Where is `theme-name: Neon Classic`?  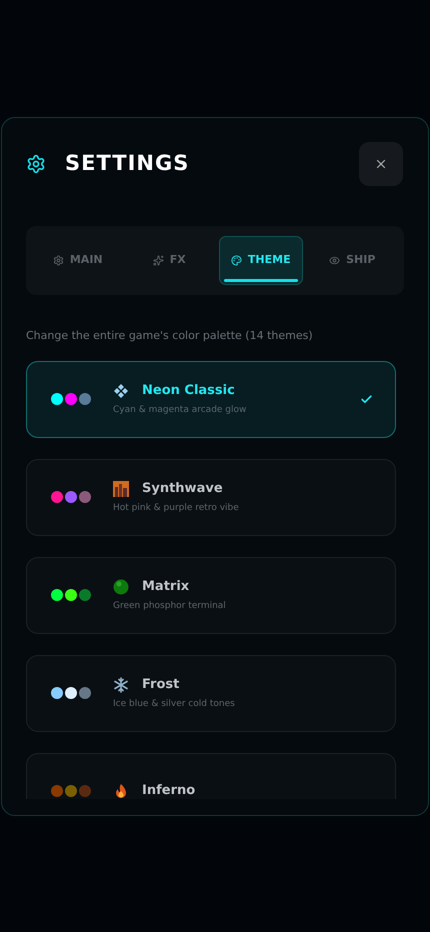
theme-name: Neon Classic is located at coordinates (188, 391).